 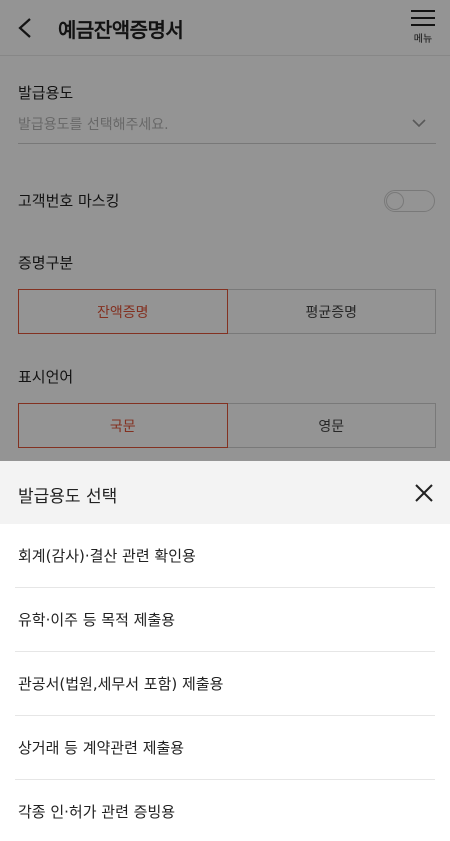 I want to click on purpose-option-government: 관공서(법원,세무서 포함) 제출용, so click(x=225, y=684).